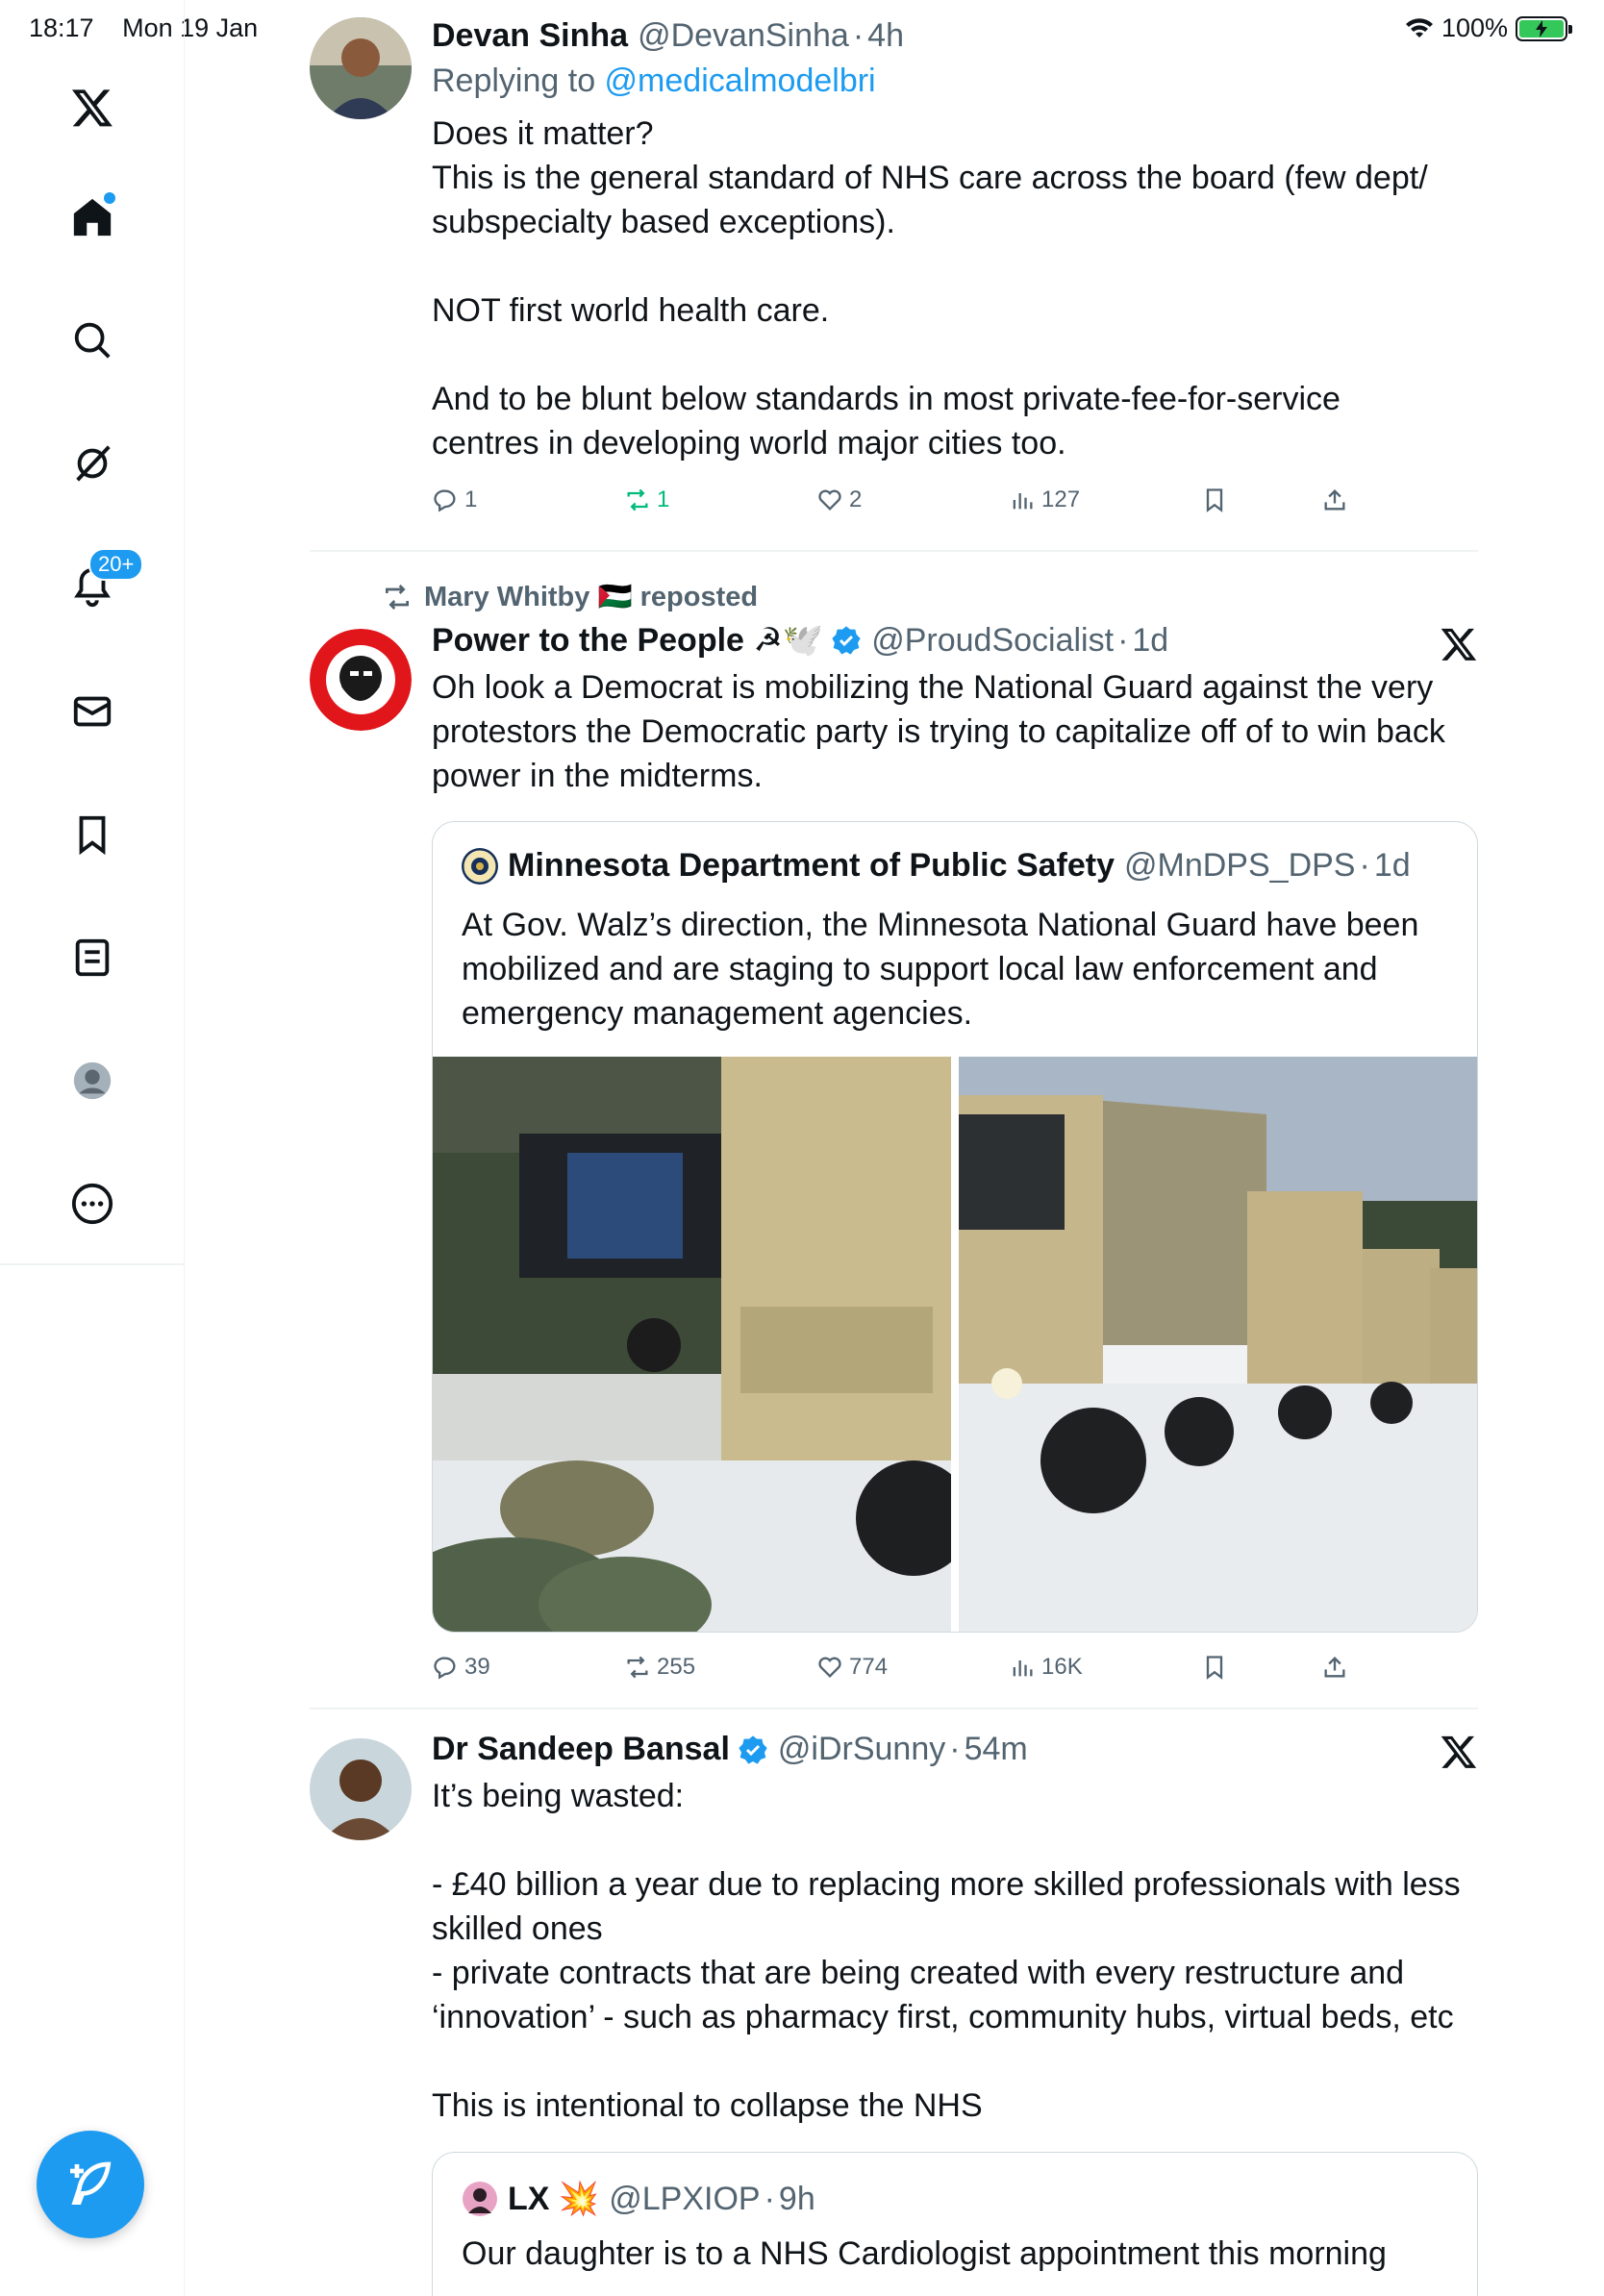  Describe the element at coordinates (591, 597) in the screenshot. I see `repost-label-text: Mary Whitby 🇵🇸 reposted` at that location.